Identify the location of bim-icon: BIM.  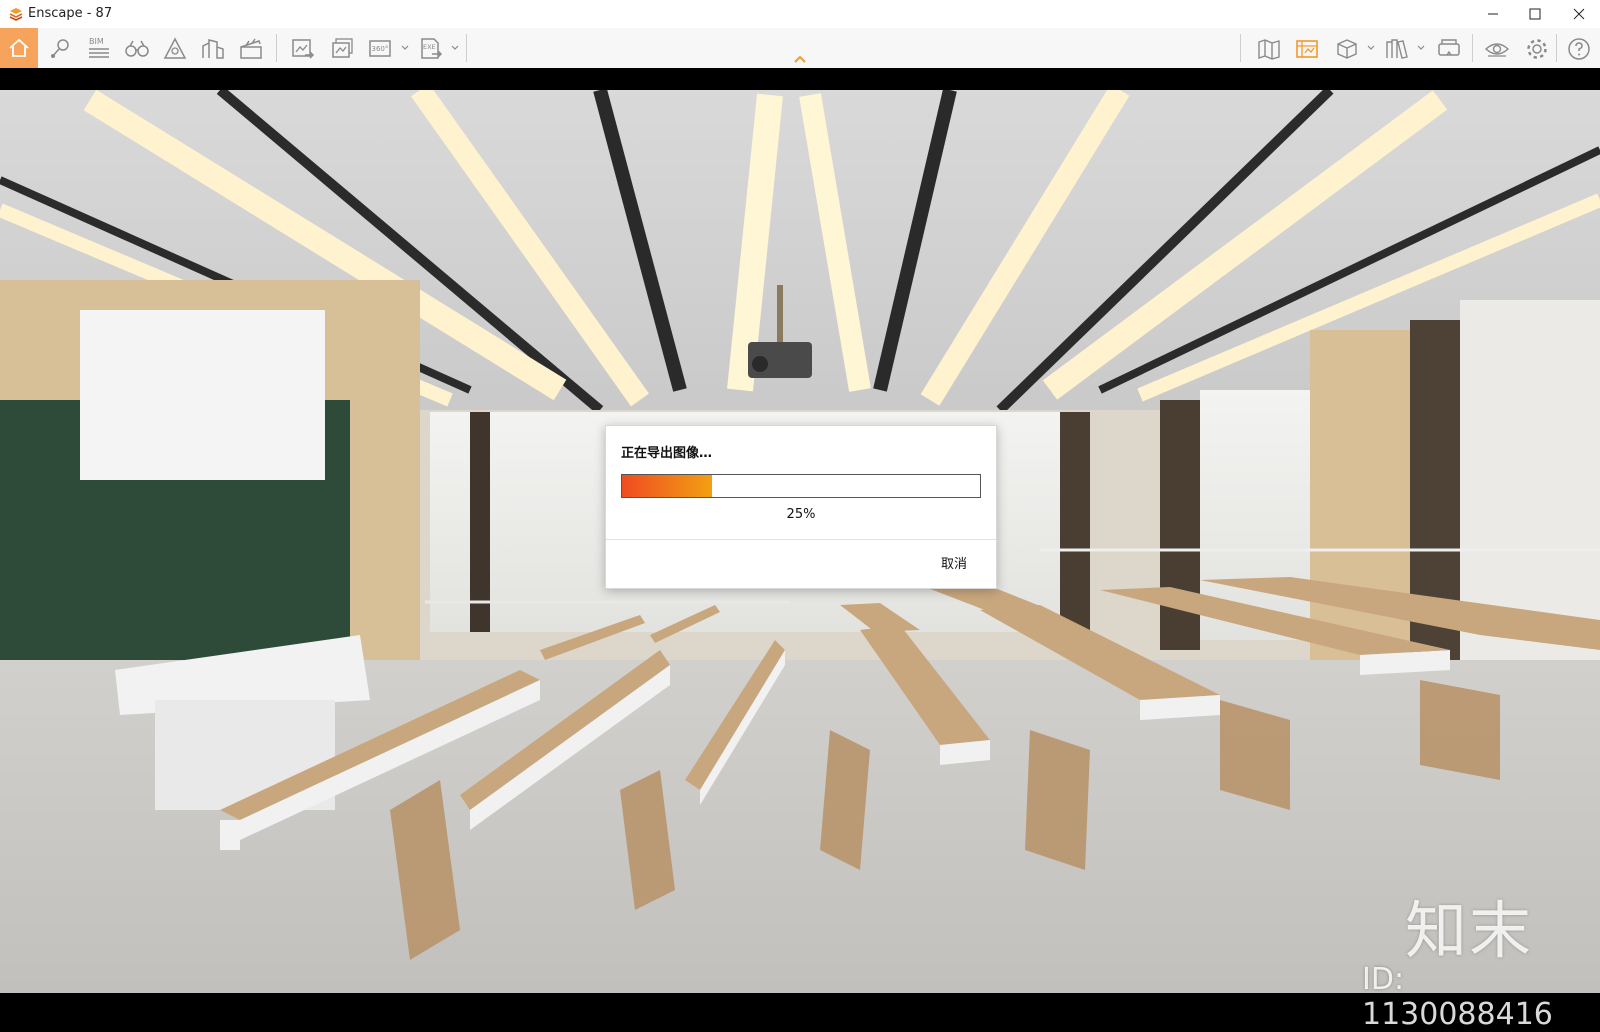
(99, 47).